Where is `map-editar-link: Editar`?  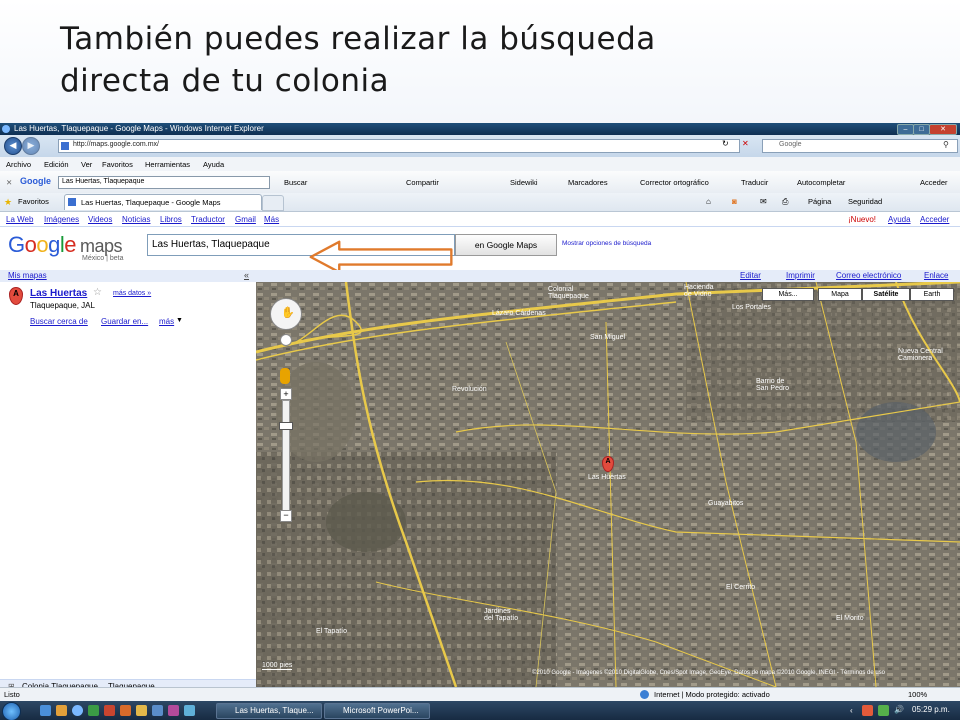
map-editar-link: Editar is located at coordinates (750, 275).